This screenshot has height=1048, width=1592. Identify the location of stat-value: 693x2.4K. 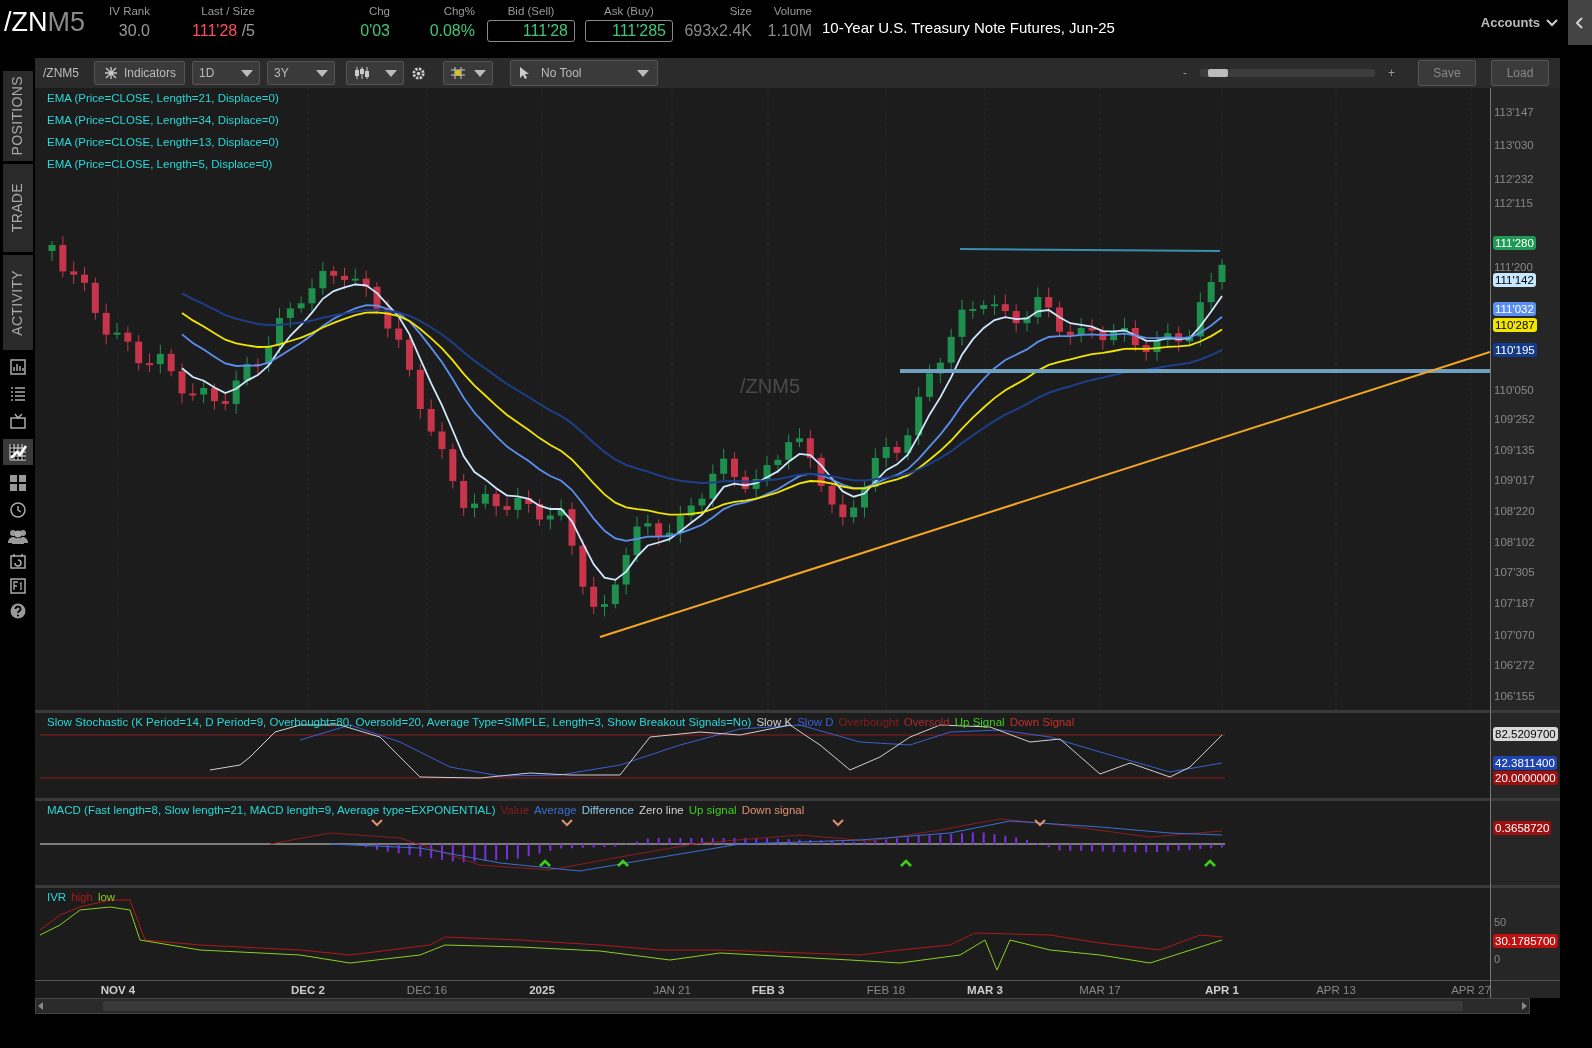
(718, 31).